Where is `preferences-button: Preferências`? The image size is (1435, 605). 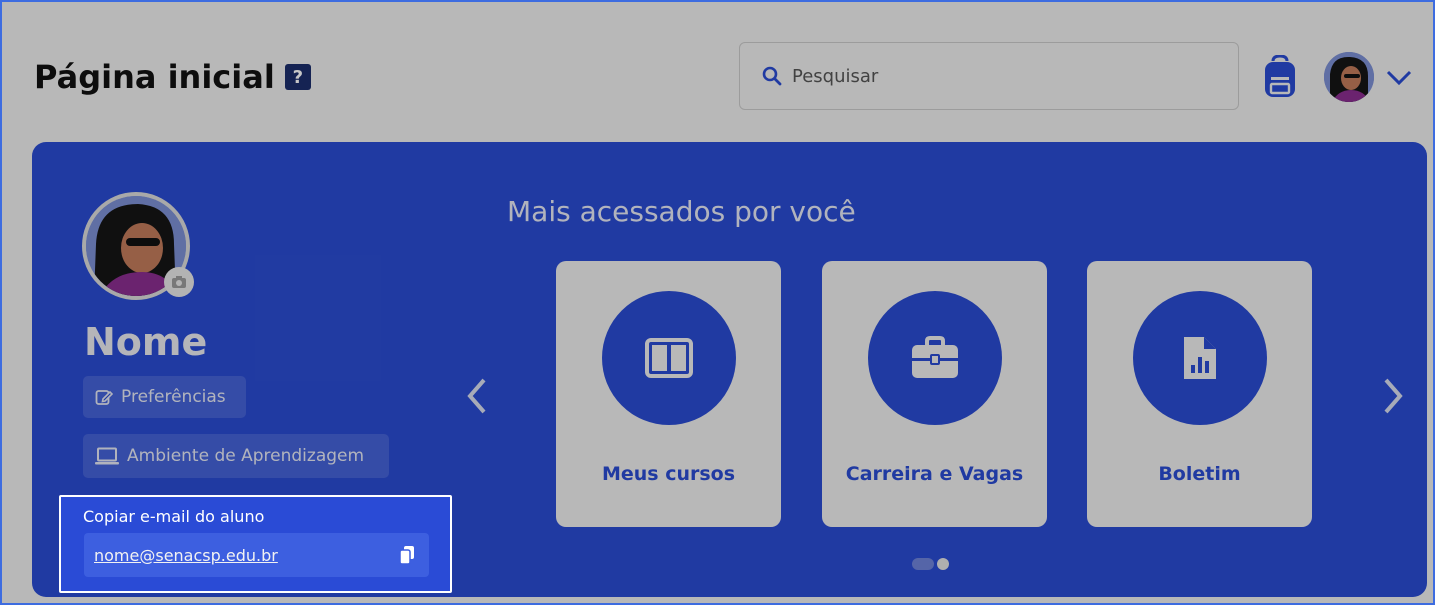
preferences-button: Preferências is located at coordinates (164, 397).